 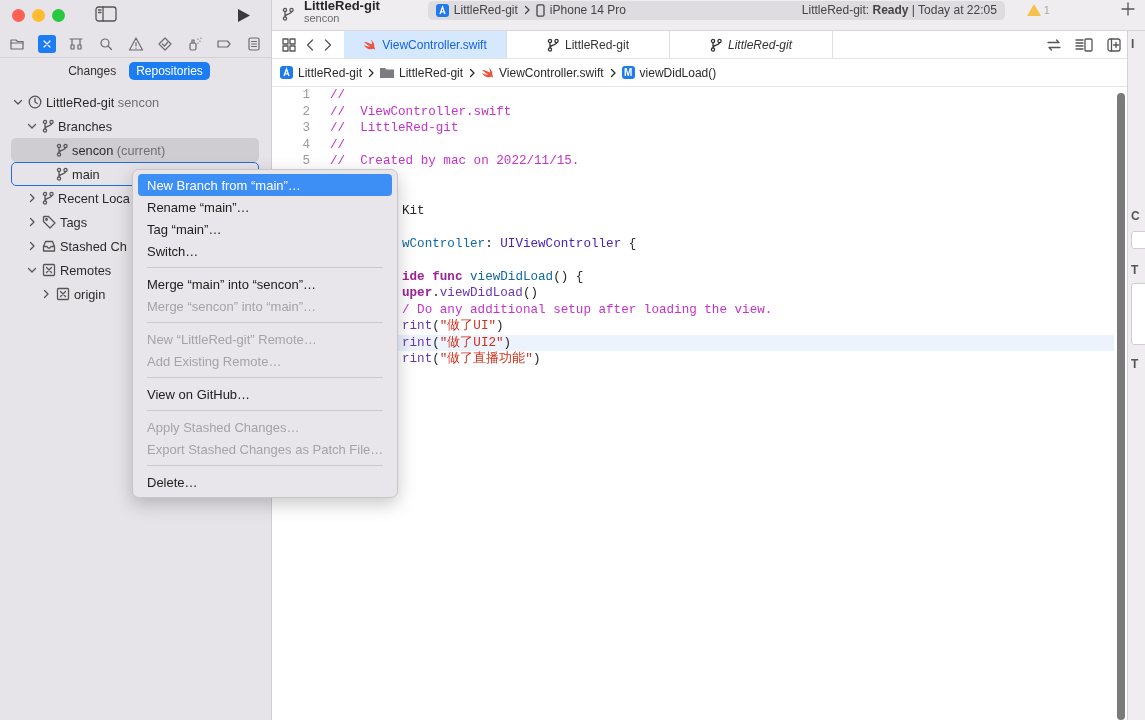 What do you see at coordinates (470, 293) in the screenshot?
I see `code-line: uper.viewDidLoad()` at bounding box center [470, 293].